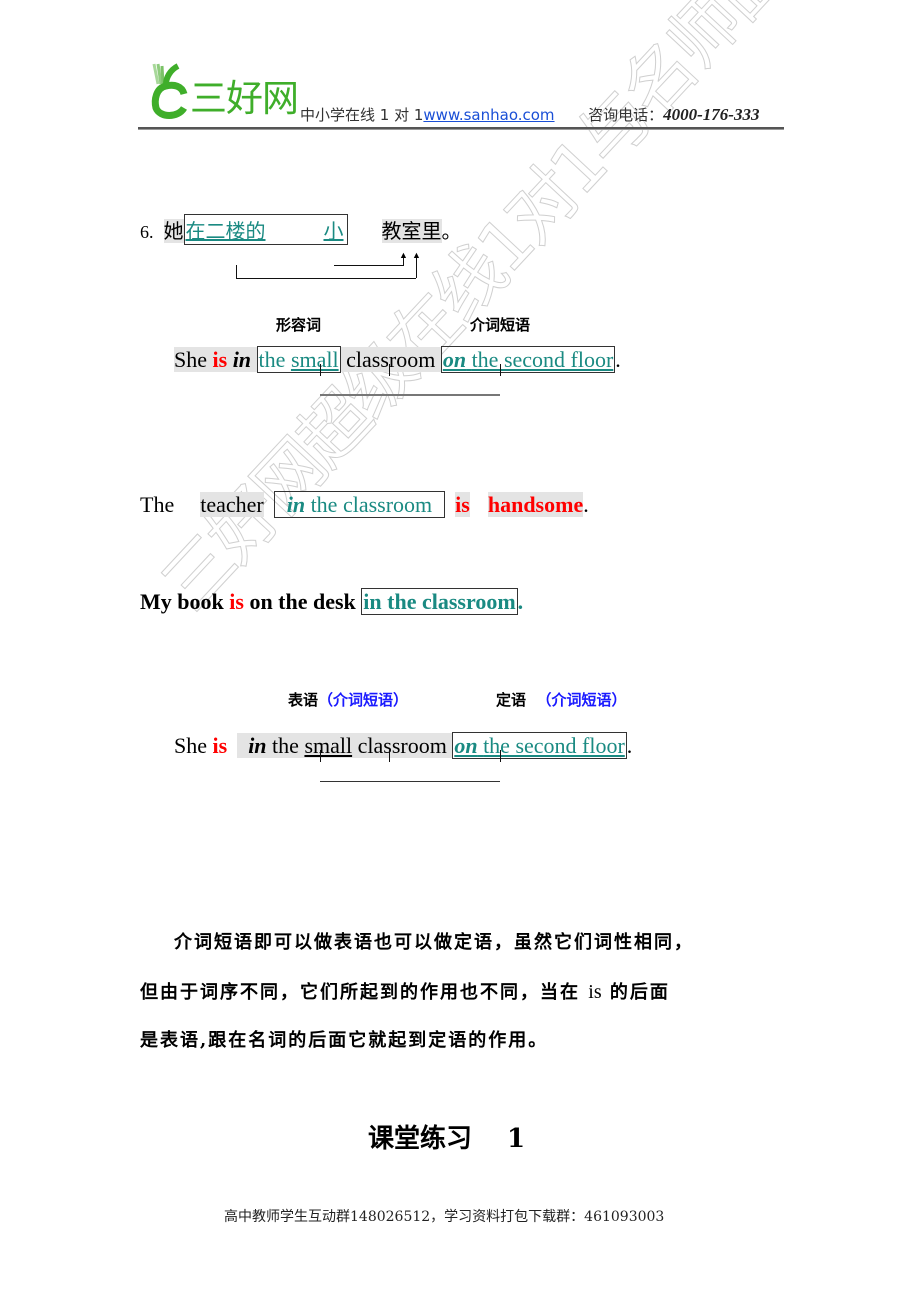 Image resolution: width=920 pixels, height=1302 pixels. What do you see at coordinates (147, 232) in the screenshot?
I see `example-number: 6.` at bounding box center [147, 232].